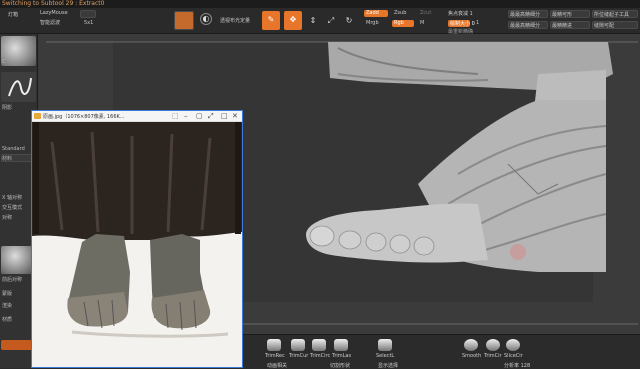 This screenshot has width=640, height=369. I want to click on tool-label-7: SliceCir, so click(513, 356).